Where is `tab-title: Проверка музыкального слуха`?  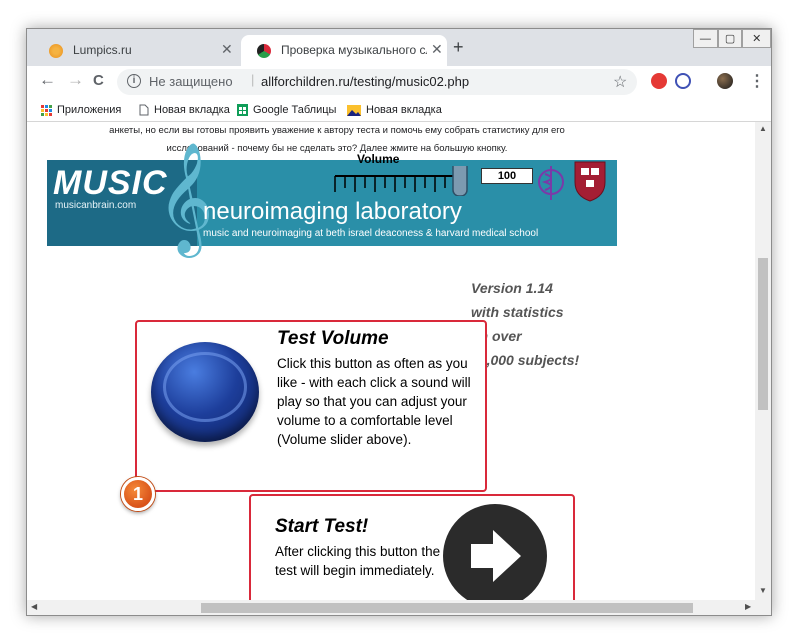
tab-title: Проверка музыкального слуха is located at coordinates (354, 50).